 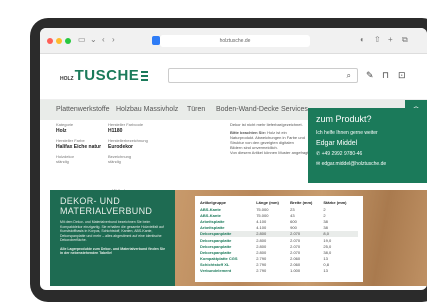 What do you see at coordinates (147, 109) in the screenshot?
I see `nav-item-holzbau: Holzbau Massivholz` at bounding box center [147, 109].